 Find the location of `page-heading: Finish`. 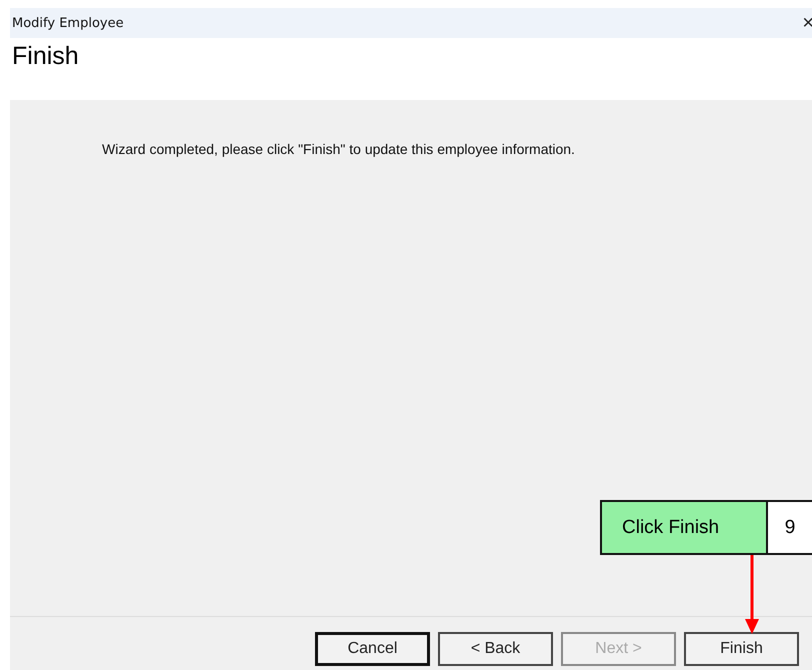

page-heading: Finish is located at coordinates (45, 56).